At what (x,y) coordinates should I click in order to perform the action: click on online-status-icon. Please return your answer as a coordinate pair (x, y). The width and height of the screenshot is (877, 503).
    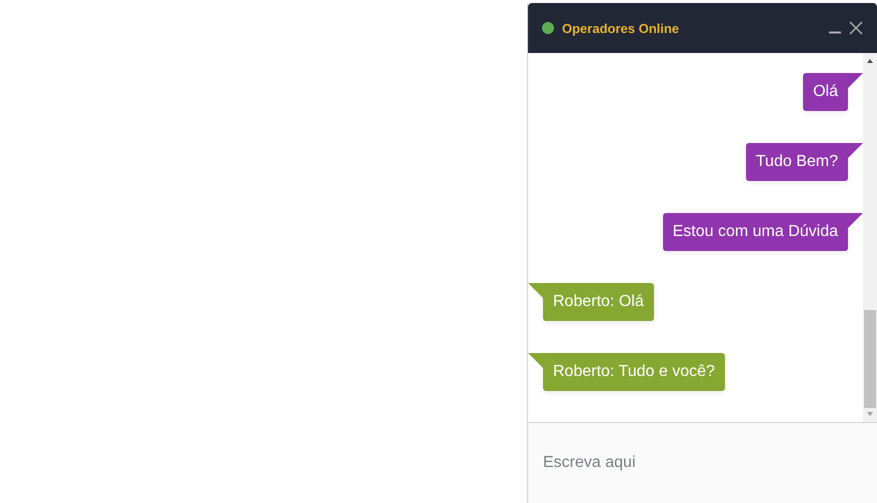
    Looking at the image, I should click on (548, 28).